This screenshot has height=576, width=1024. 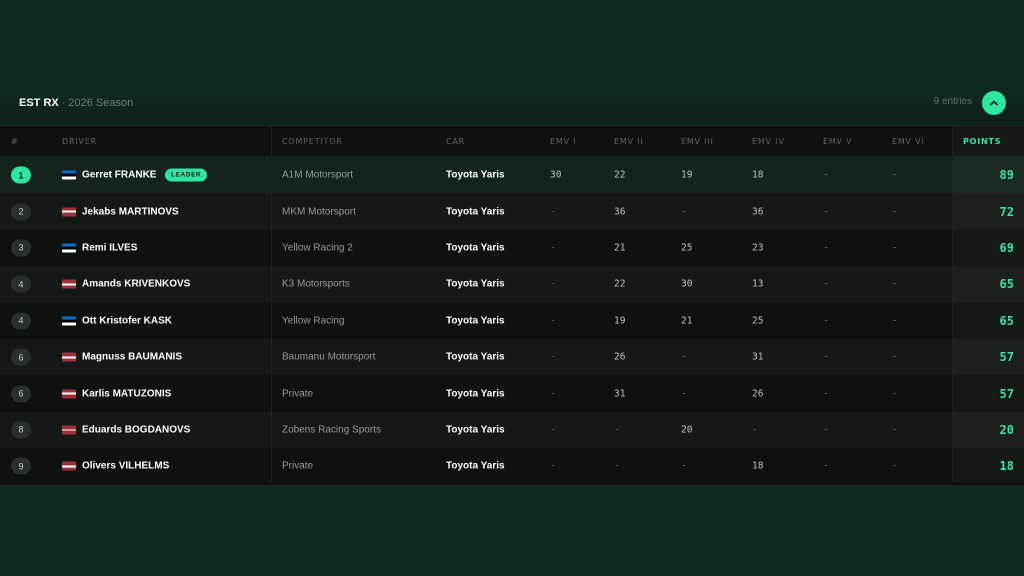 What do you see at coordinates (758, 394) in the screenshot?
I see `emv-result-4: 26` at bounding box center [758, 394].